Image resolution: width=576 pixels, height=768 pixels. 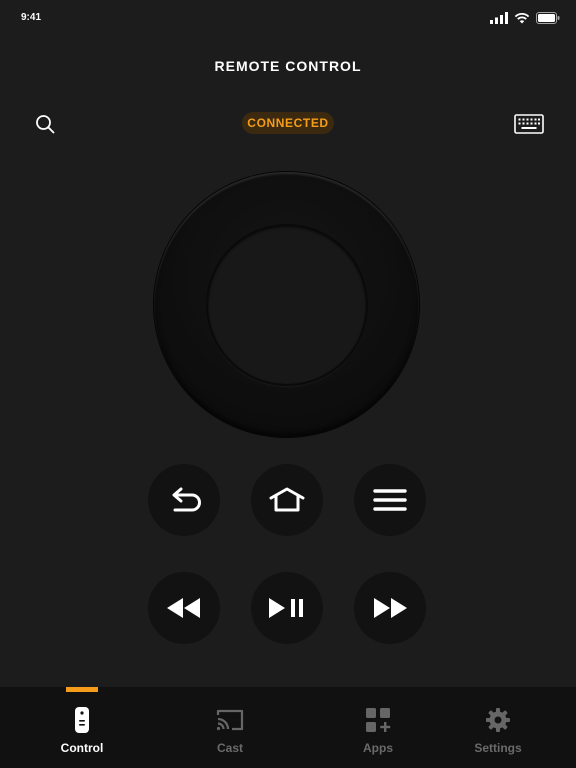 I want to click on status-bar: 9:41, so click(x=288, y=18).